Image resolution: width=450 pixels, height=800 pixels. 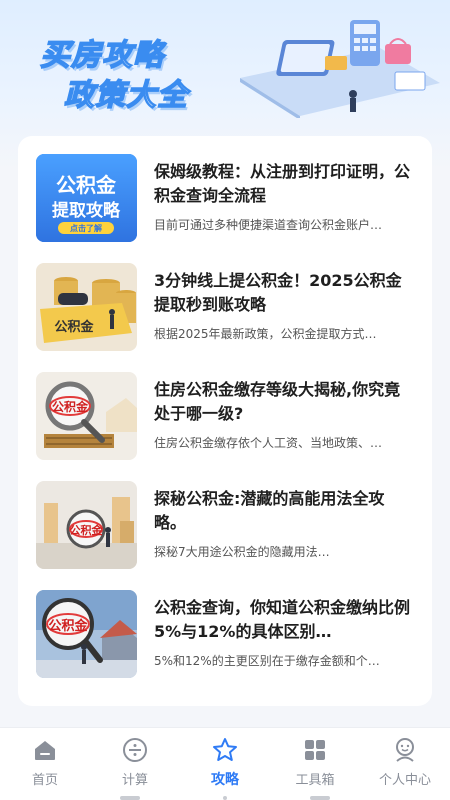 What do you see at coordinates (404, 780) in the screenshot?
I see `tab-label: 个人中心` at bounding box center [404, 780].